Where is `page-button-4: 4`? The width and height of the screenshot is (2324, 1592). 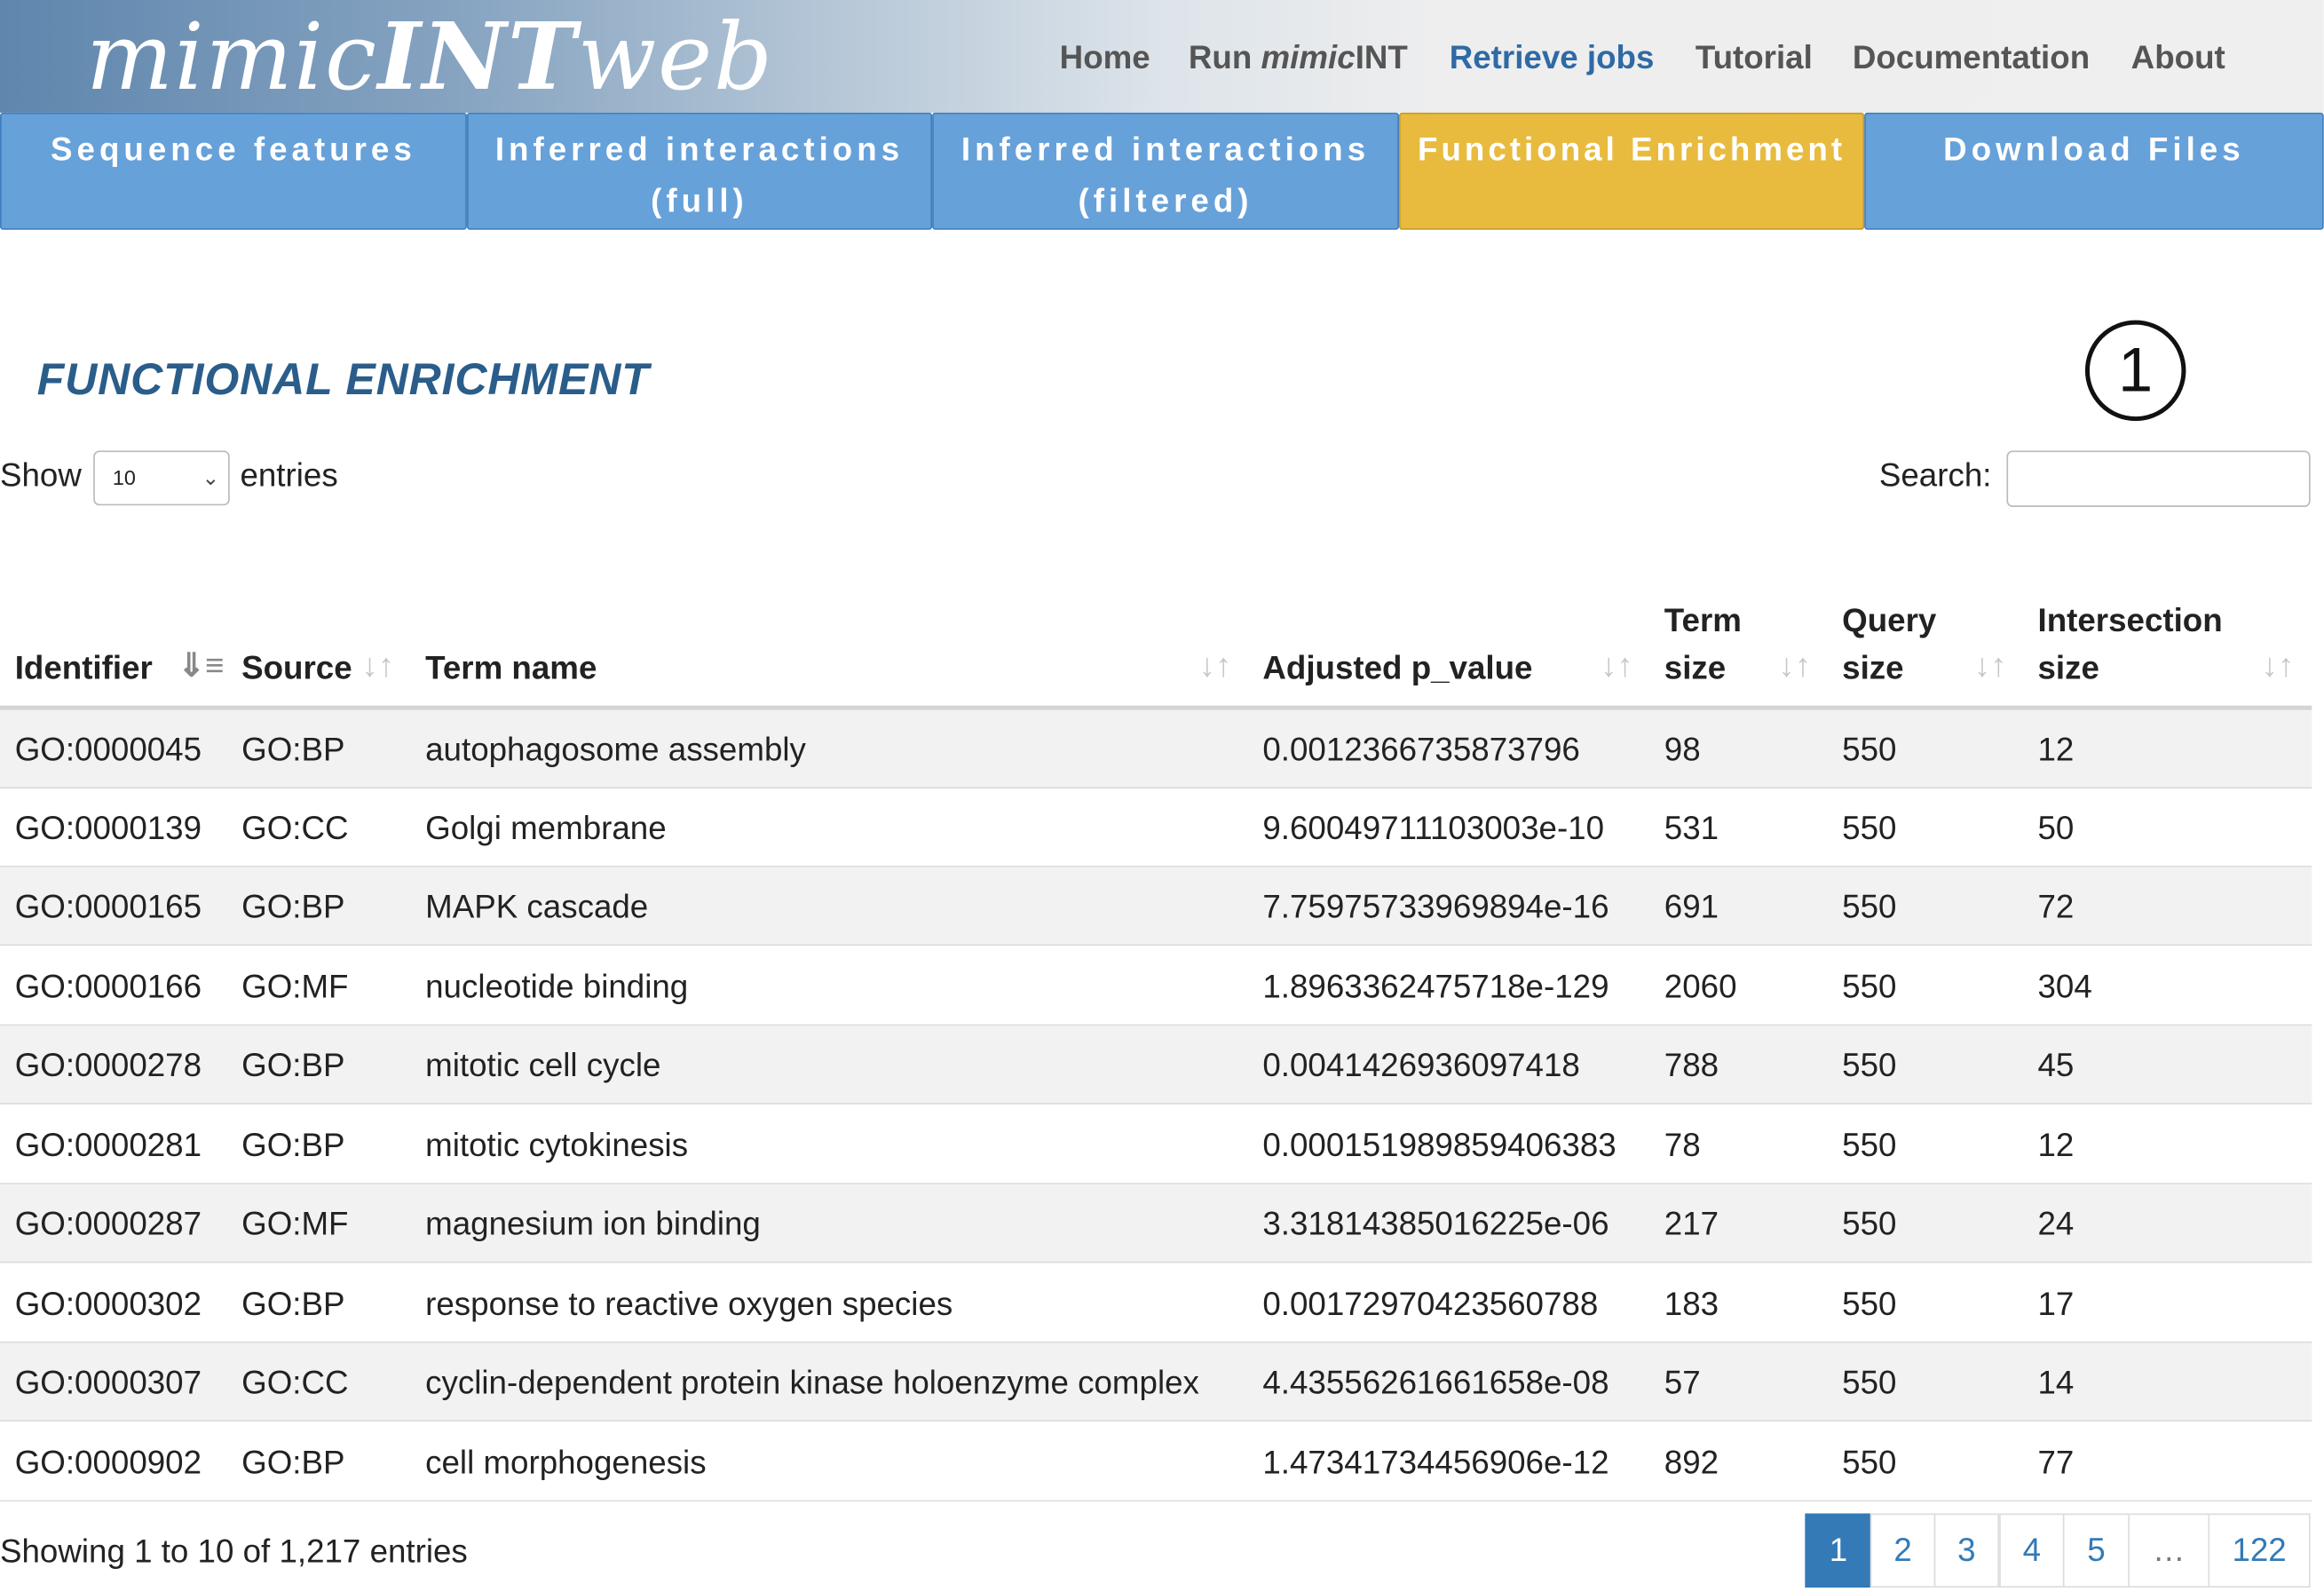 page-button-4: 4 is located at coordinates (2032, 1550).